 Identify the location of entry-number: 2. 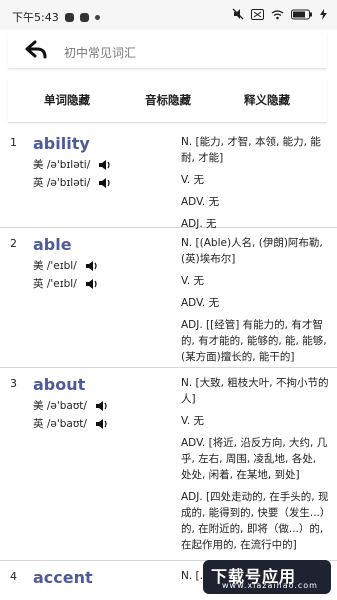
(13, 243).